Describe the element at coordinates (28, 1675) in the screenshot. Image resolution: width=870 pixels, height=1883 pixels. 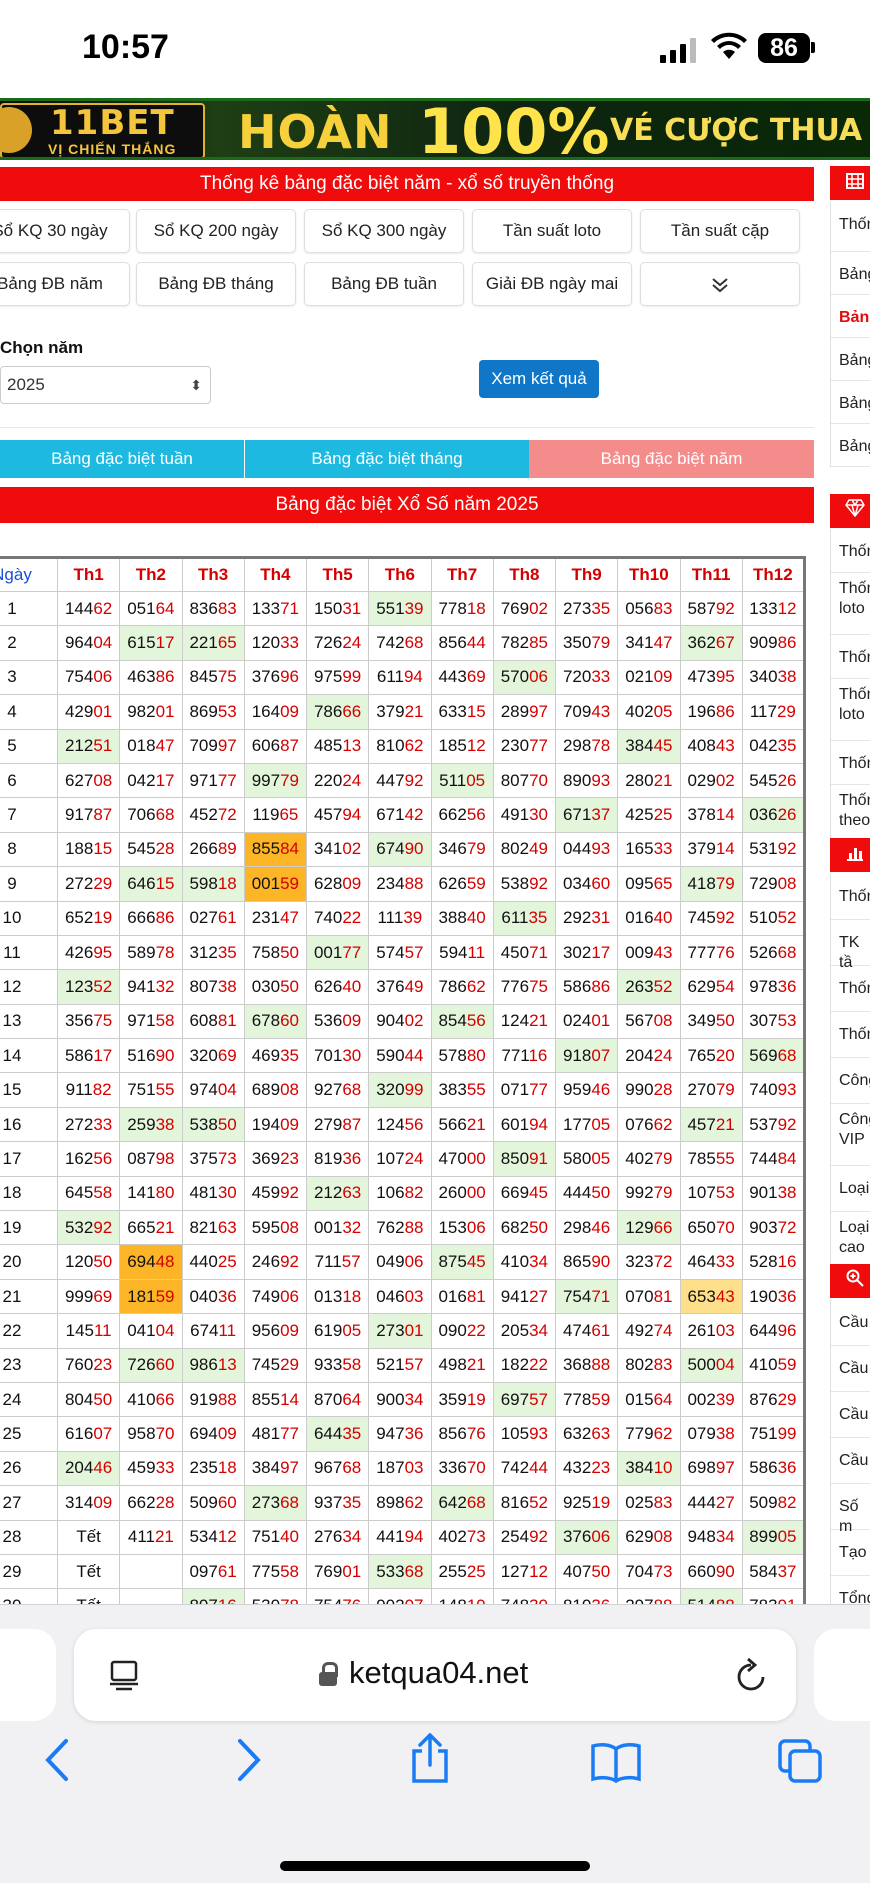
I see `previous-tab-preview` at that location.